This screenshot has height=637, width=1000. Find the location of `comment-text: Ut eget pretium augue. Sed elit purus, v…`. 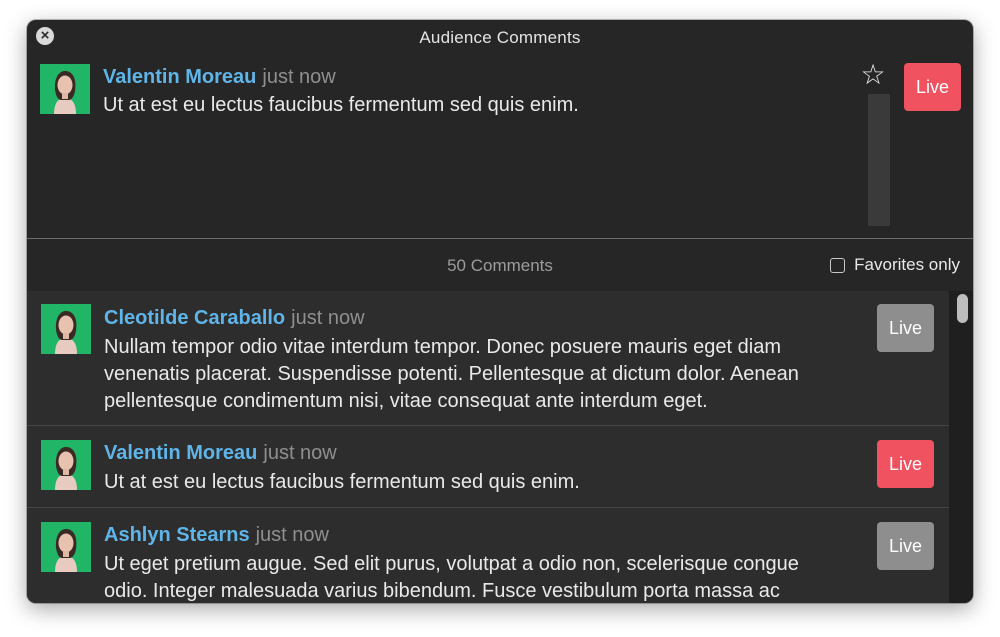

comment-text: Ut eget pretium augue. Sed elit purus, v… is located at coordinates (489, 577).